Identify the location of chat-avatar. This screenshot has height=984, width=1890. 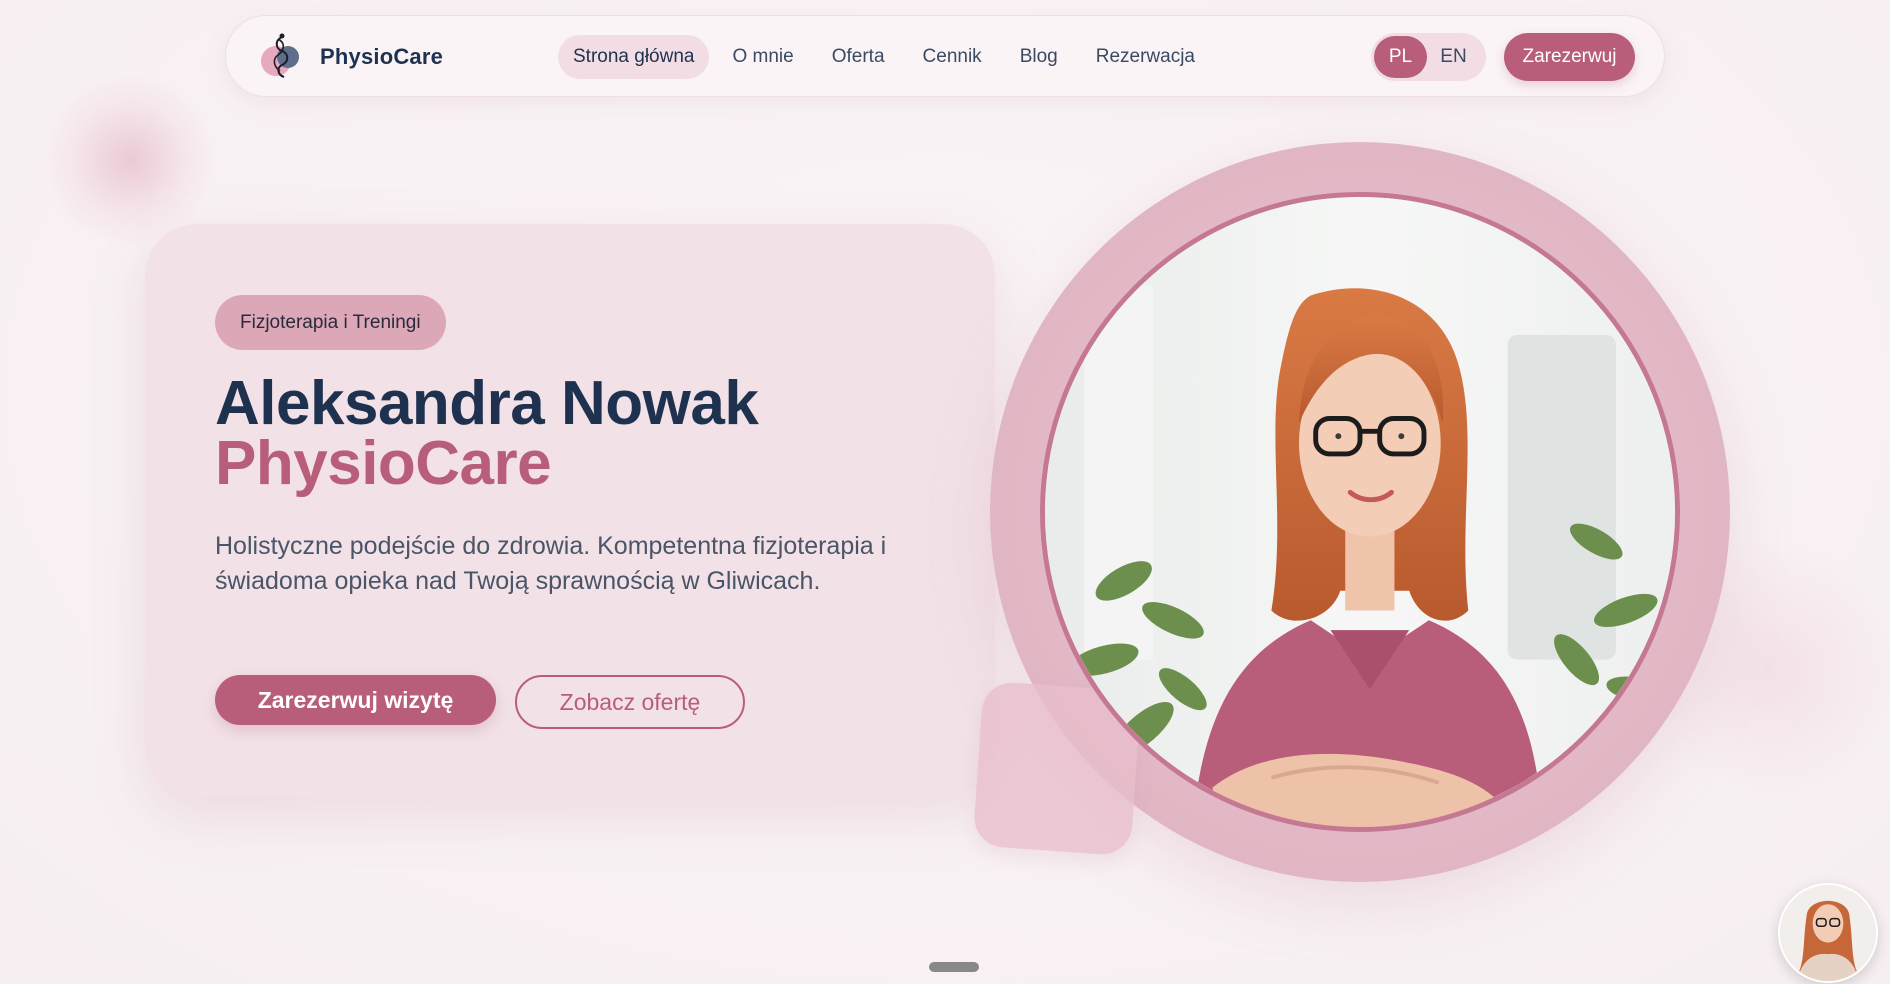
(1828, 933).